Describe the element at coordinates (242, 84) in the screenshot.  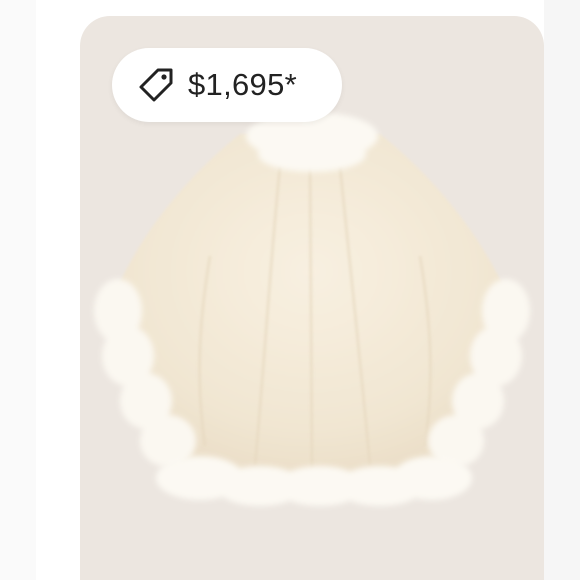
I see `price-label: $1,695*` at that location.